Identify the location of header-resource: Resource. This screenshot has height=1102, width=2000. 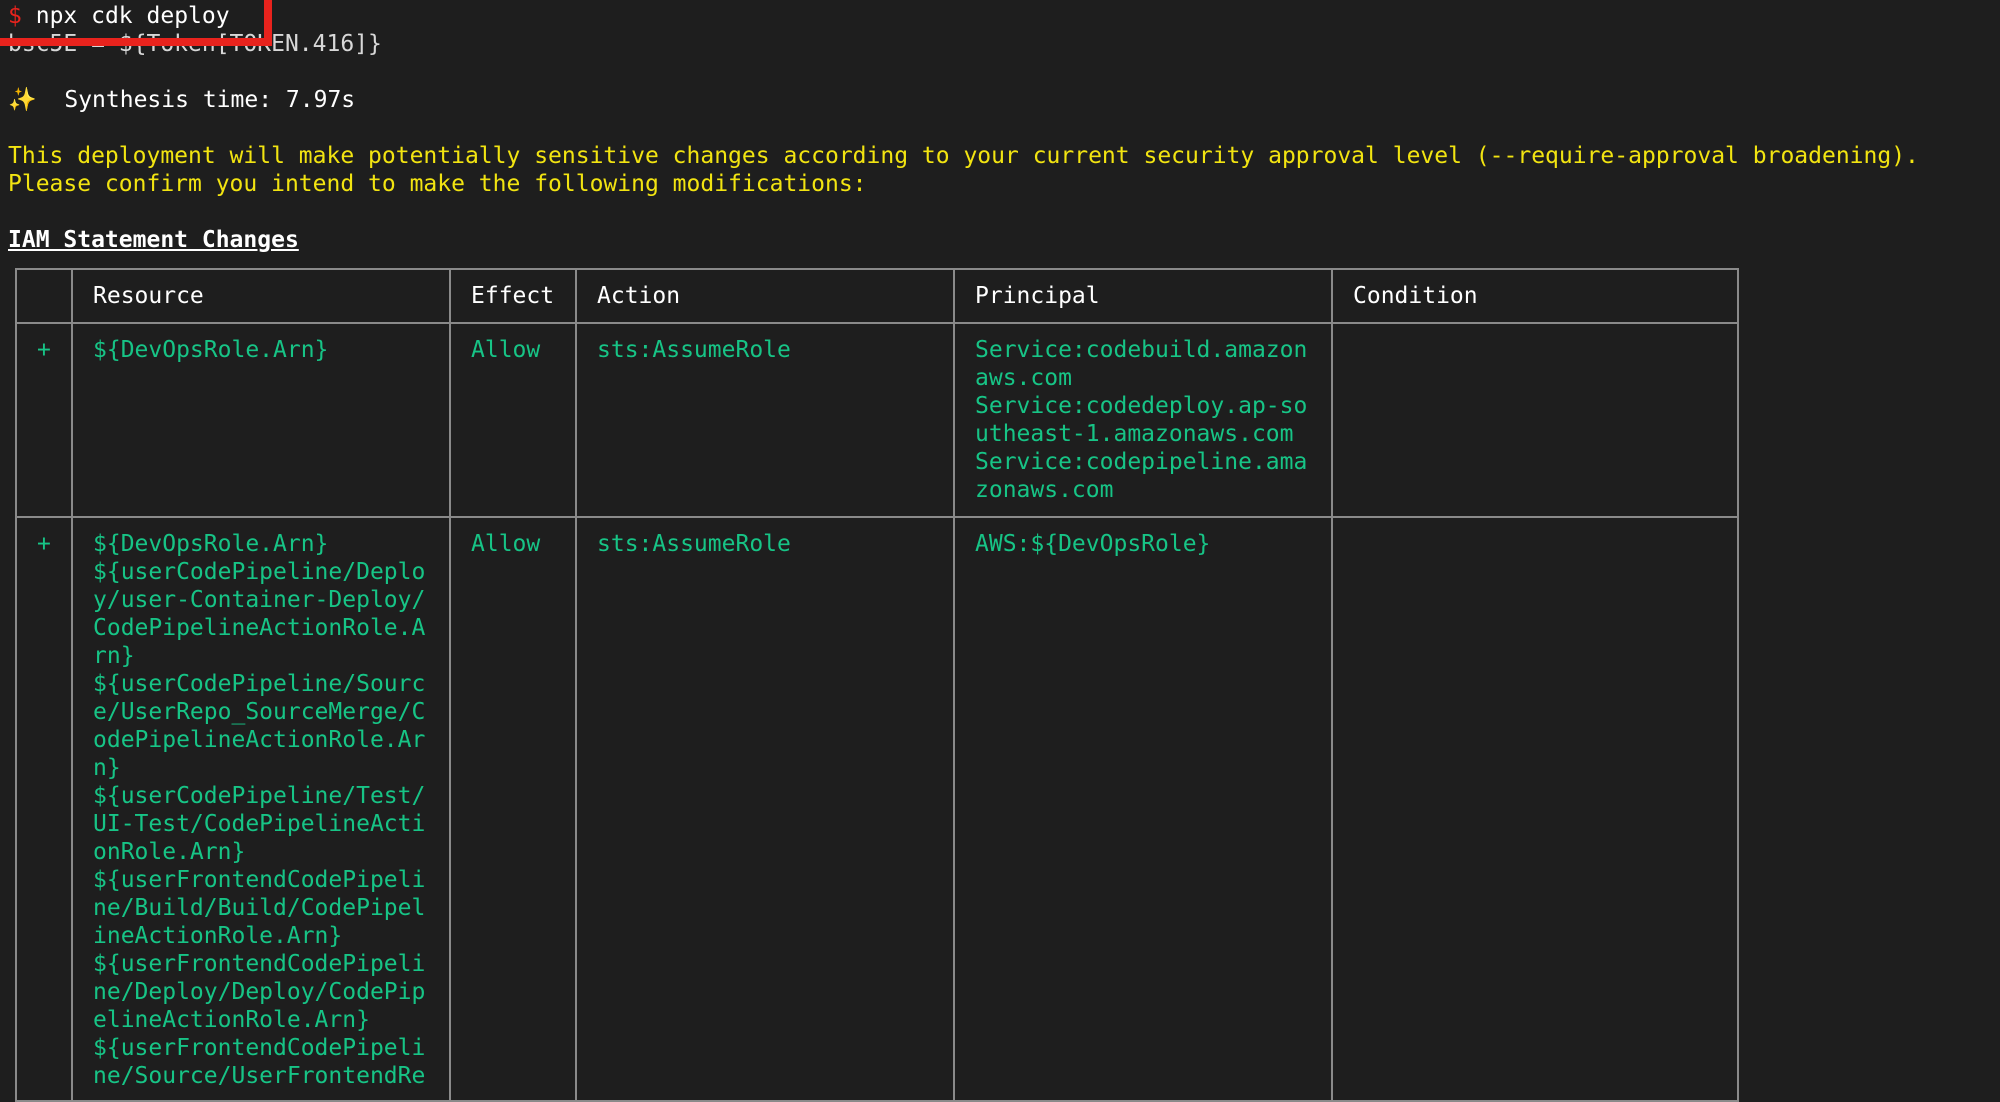
(261, 296).